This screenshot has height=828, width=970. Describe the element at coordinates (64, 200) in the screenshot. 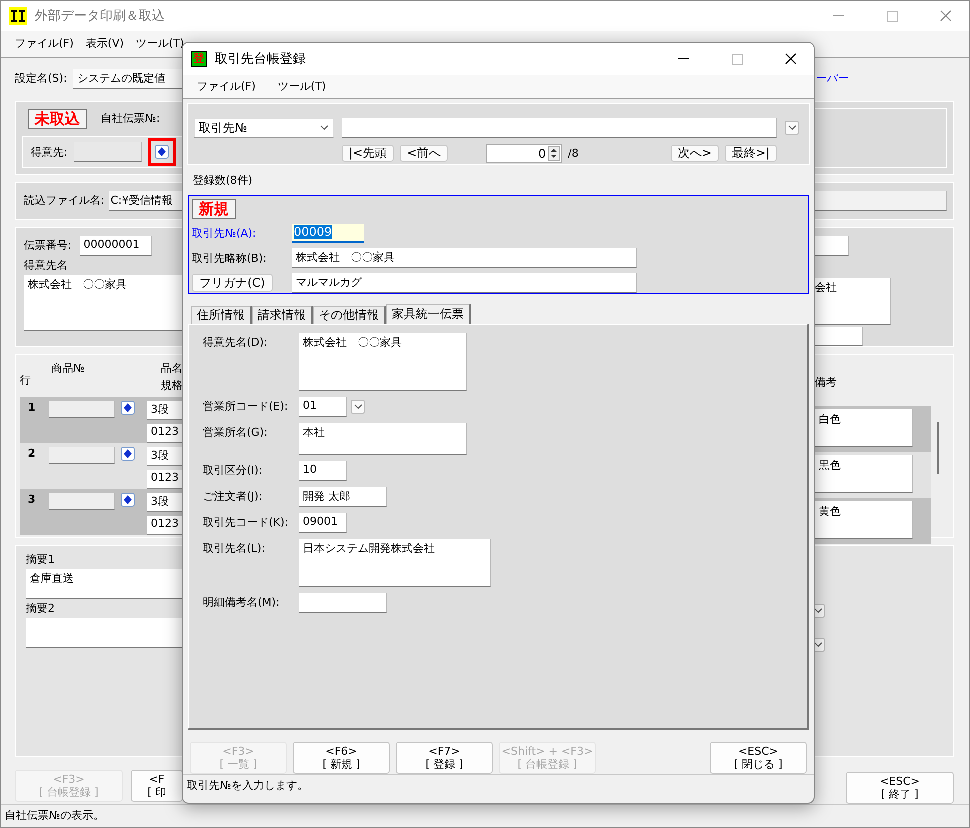

I see `field-label: 読込ファイル名:` at that location.